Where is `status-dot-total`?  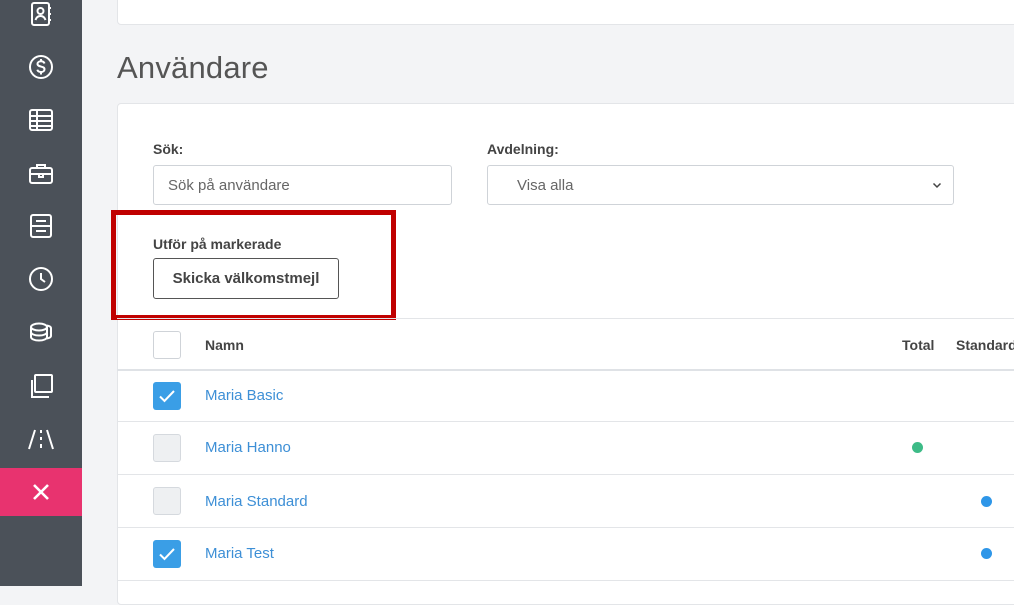
status-dot-total is located at coordinates (917, 447).